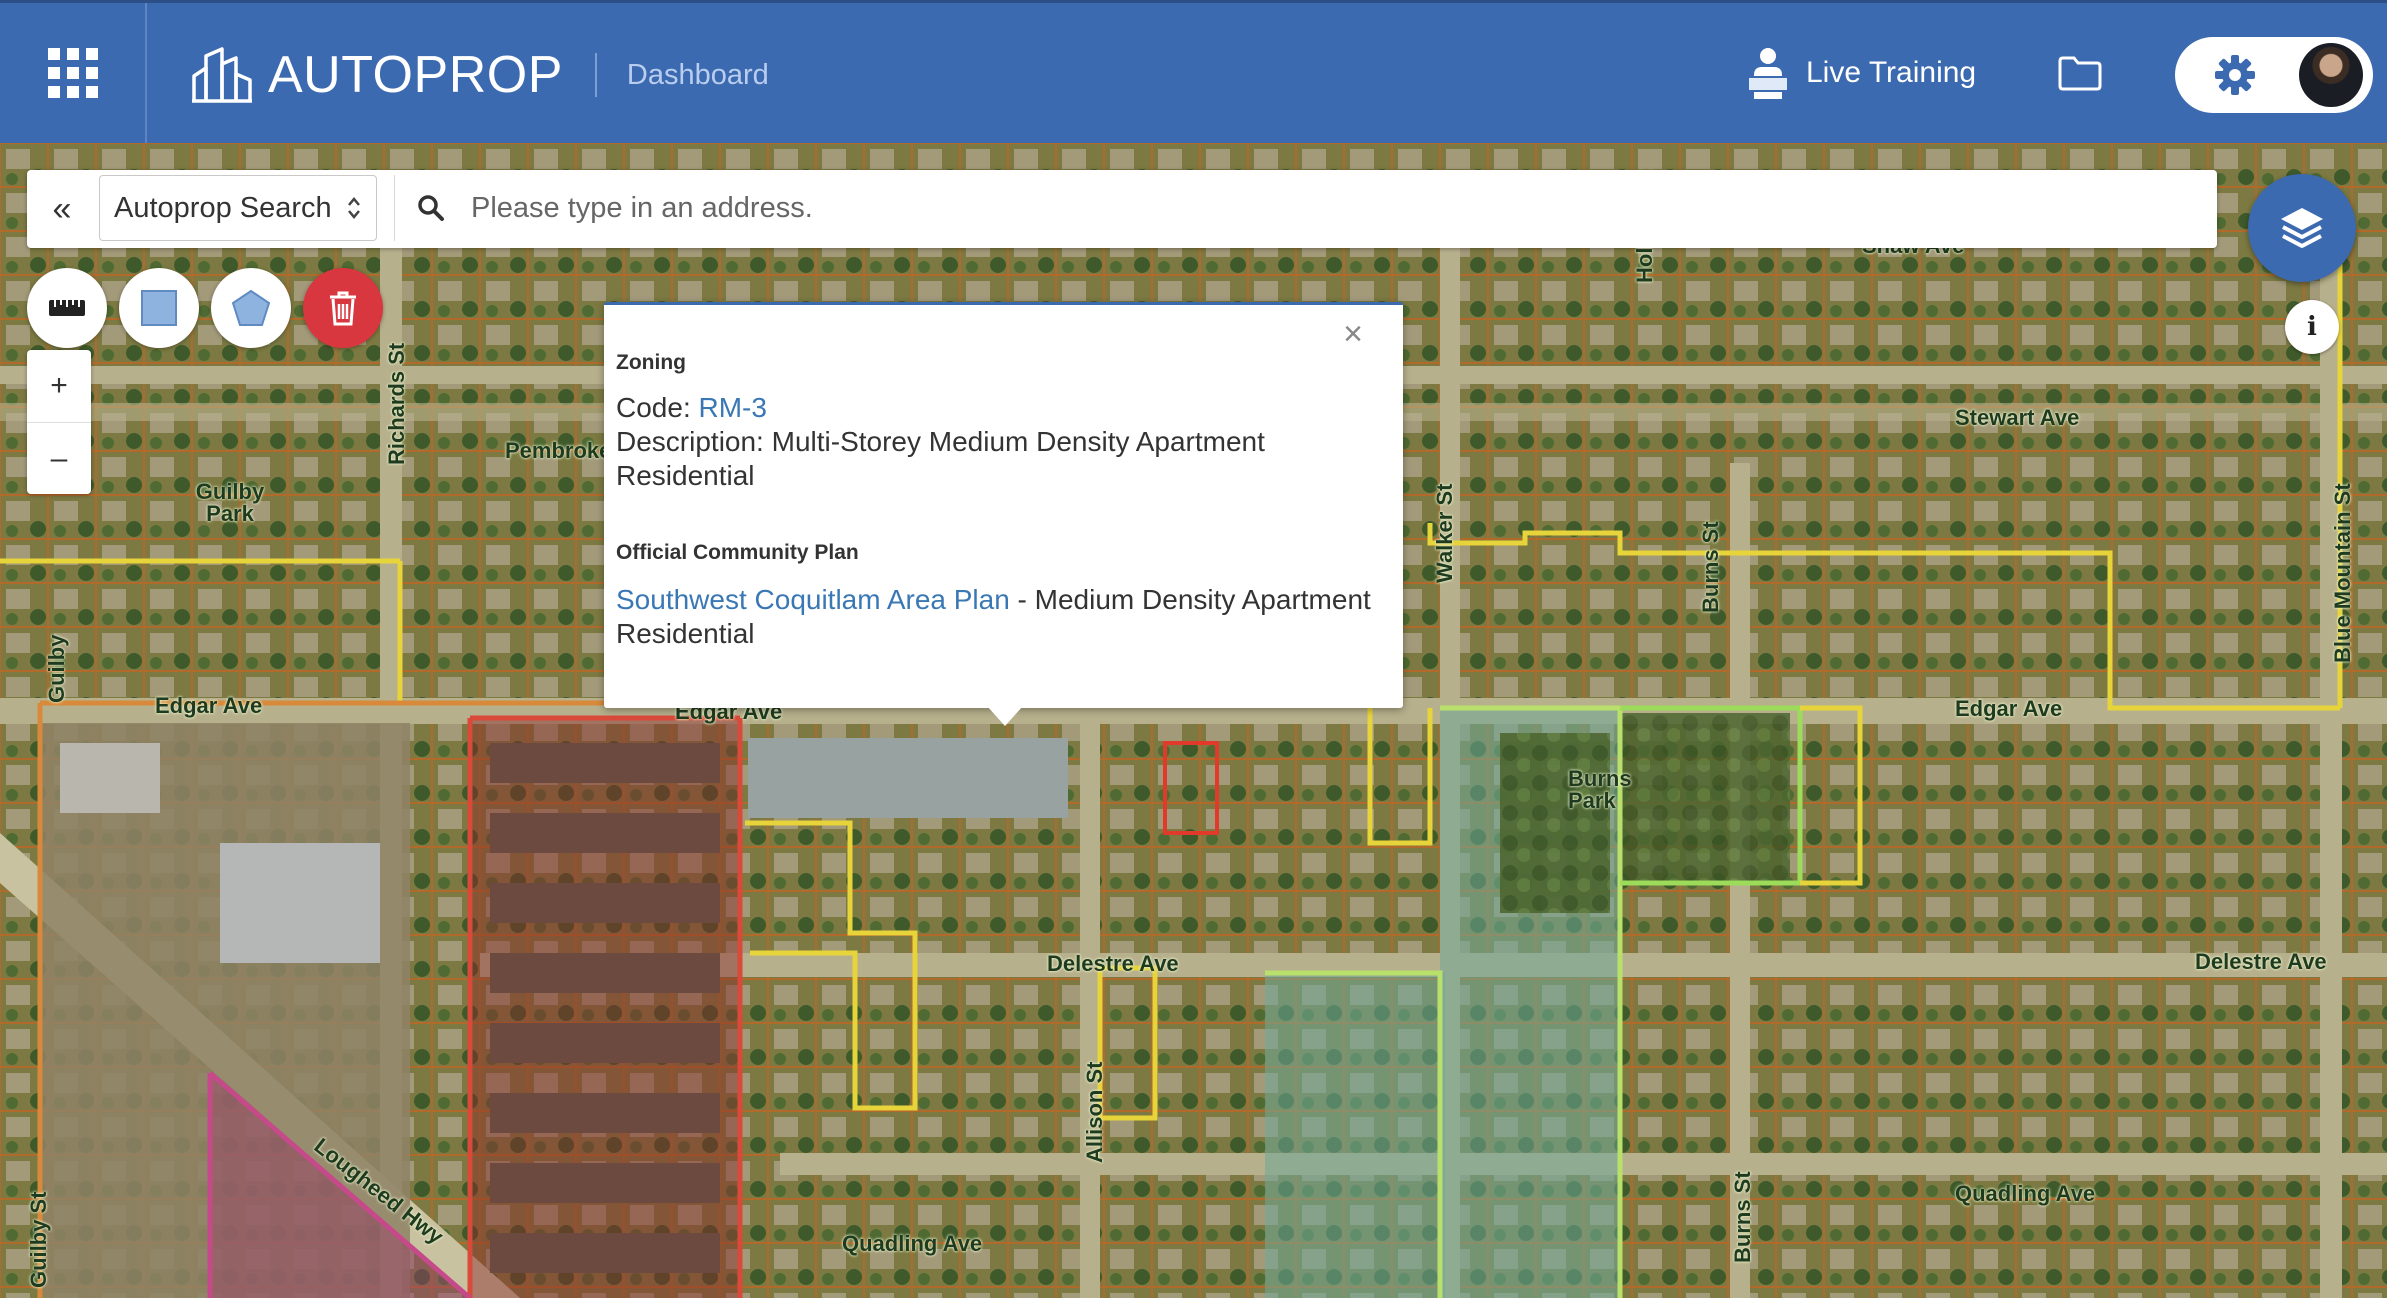 Image resolution: width=2387 pixels, height=1298 pixels. Describe the element at coordinates (56, 668) in the screenshot. I see `street-label: Guilby` at that location.